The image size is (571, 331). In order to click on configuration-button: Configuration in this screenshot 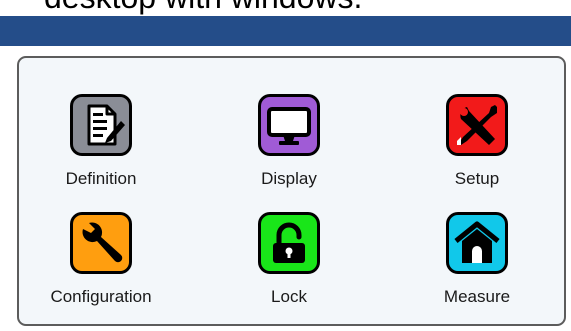, I will do `click(101, 262)`.